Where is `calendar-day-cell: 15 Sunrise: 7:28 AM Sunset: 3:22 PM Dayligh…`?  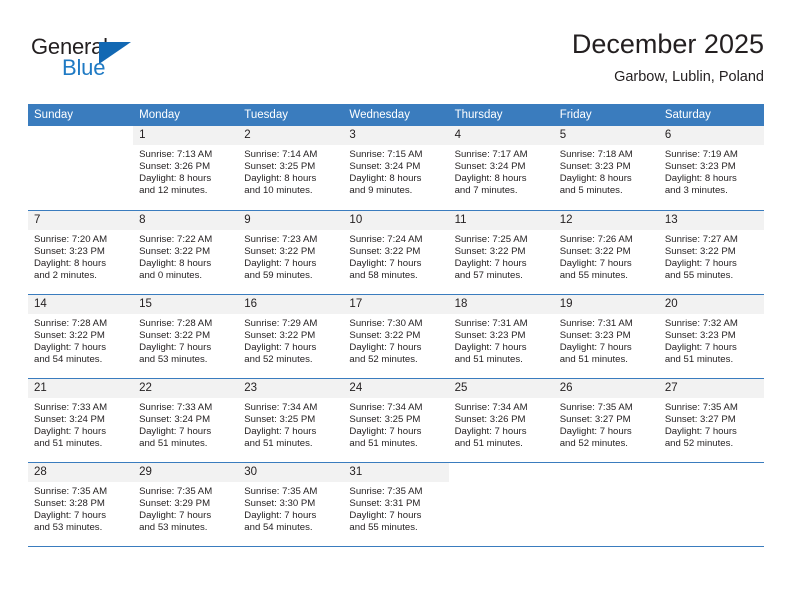
calendar-day-cell: 15 Sunrise: 7:28 AM Sunset: 3:22 PM Dayligh… is located at coordinates (186, 335).